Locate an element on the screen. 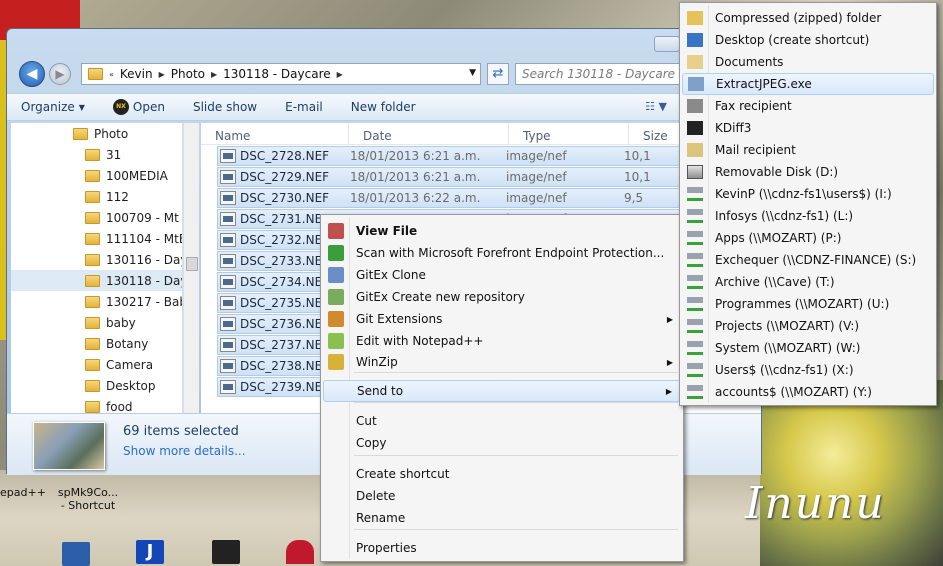 The width and height of the screenshot is (943, 566). red-app-icon is located at coordinates (300, 552).